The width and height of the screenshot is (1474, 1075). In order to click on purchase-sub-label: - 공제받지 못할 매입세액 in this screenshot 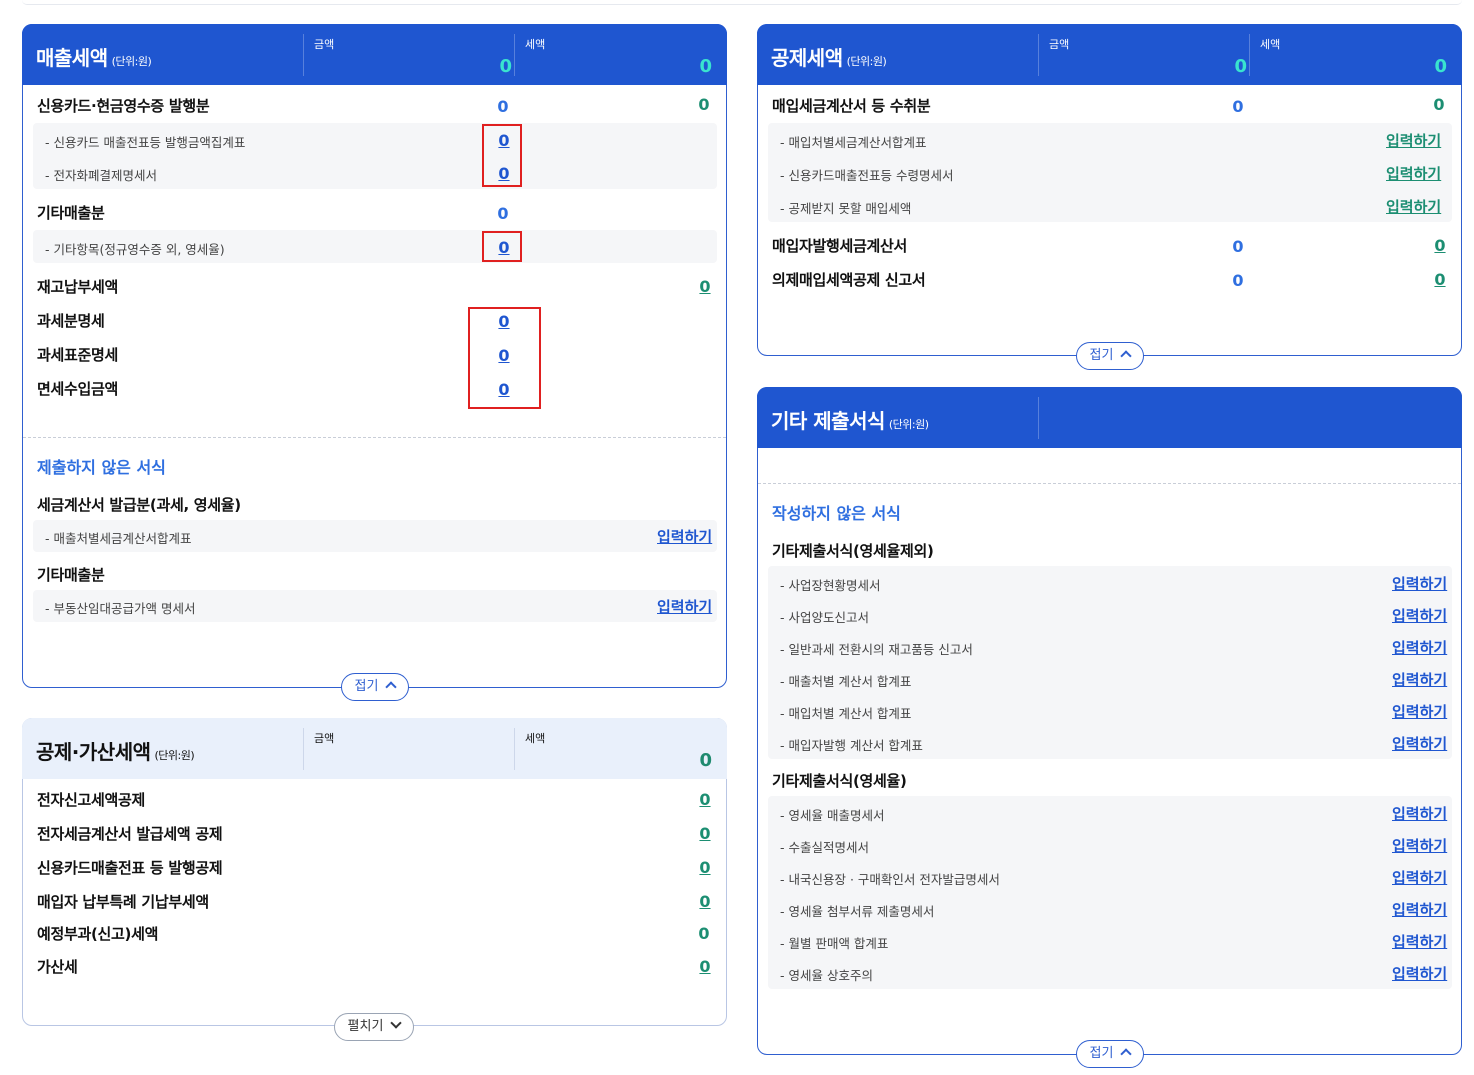, I will do `click(846, 208)`.